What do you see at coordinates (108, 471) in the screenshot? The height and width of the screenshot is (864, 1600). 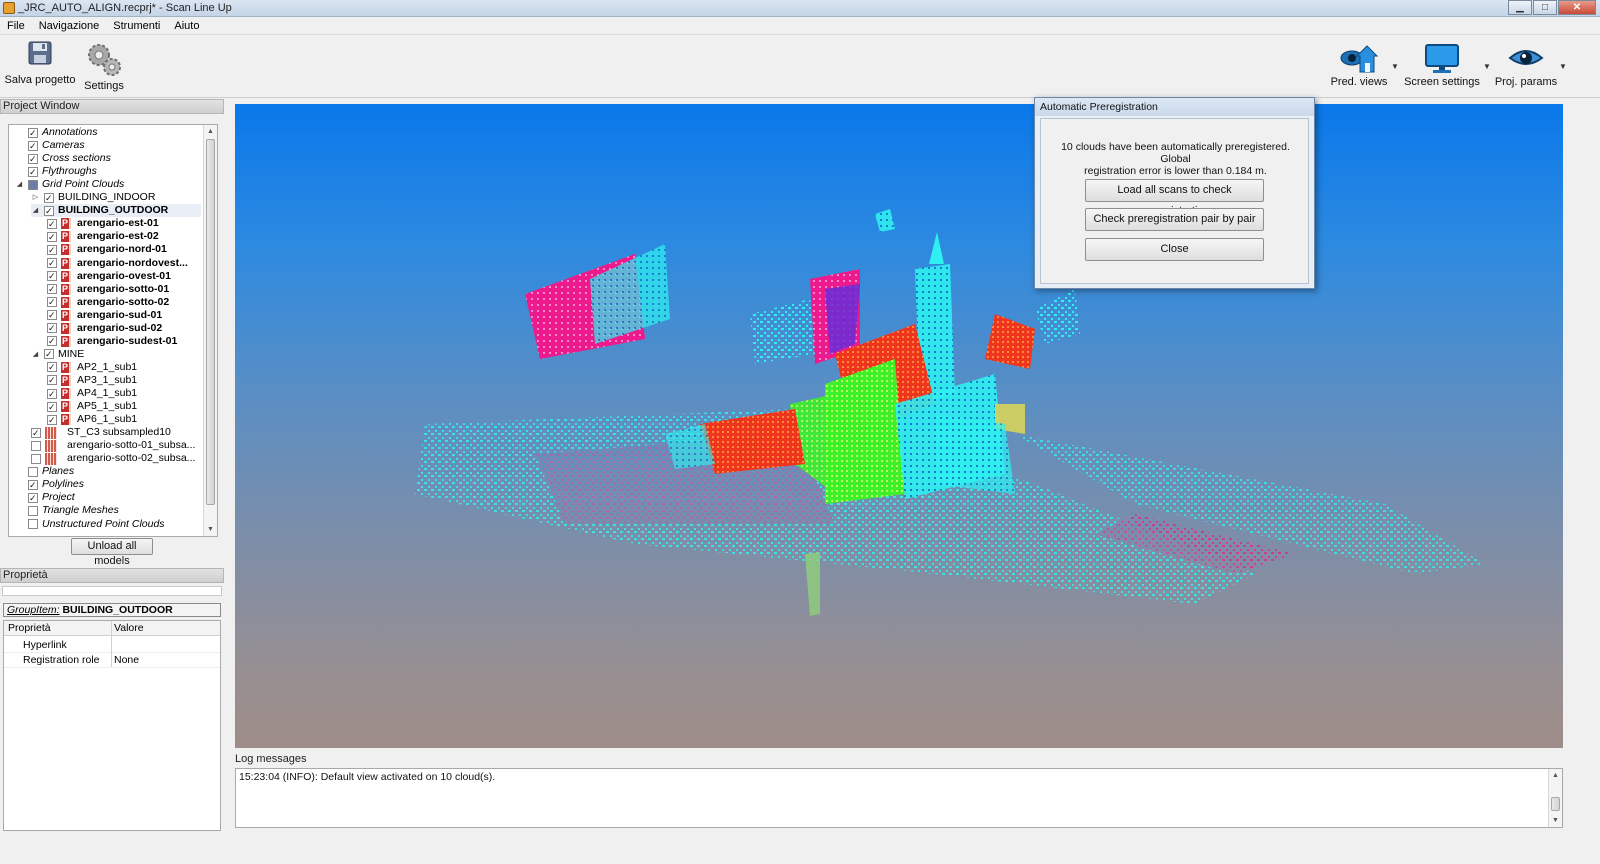 I see `tree-item-planes: Planes` at bounding box center [108, 471].